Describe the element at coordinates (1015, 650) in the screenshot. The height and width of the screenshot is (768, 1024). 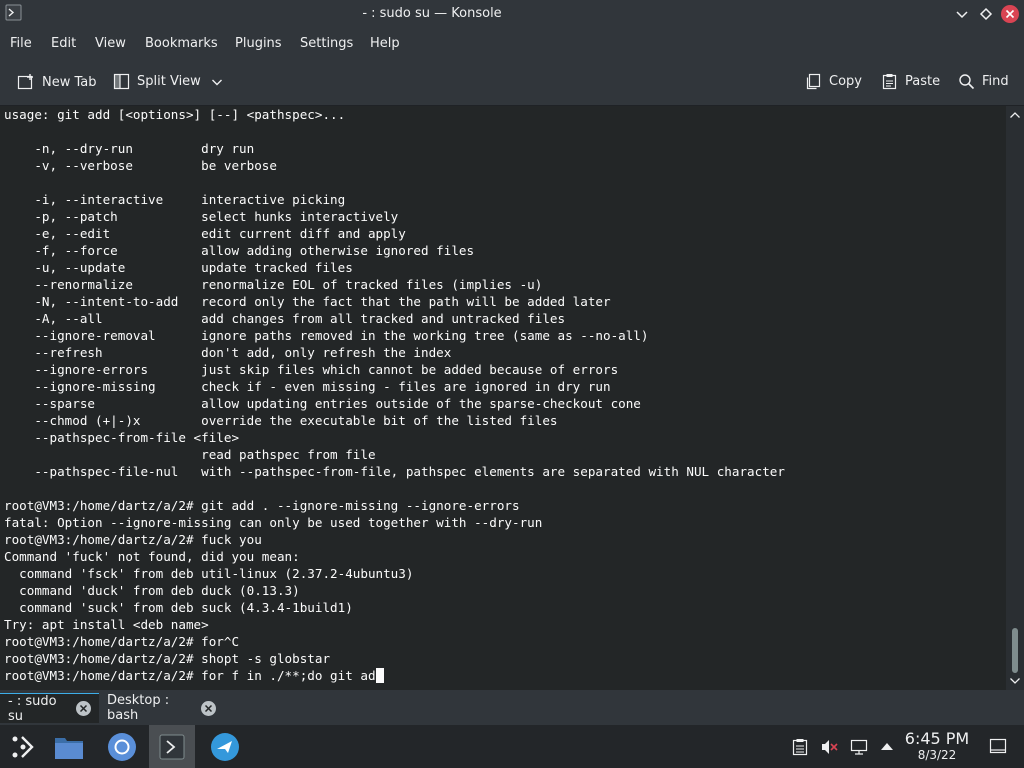
I see `scrollbar-thumb` at that location.